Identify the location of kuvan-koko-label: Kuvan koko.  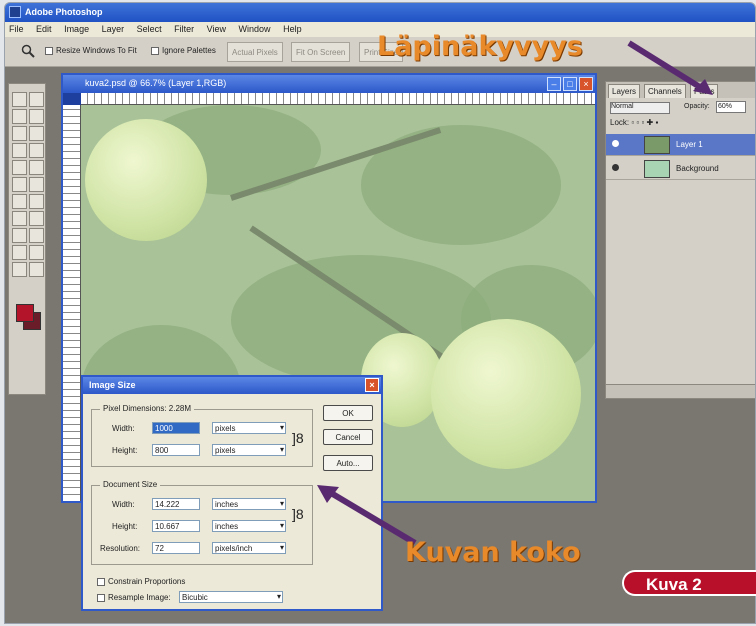
(493, 552).